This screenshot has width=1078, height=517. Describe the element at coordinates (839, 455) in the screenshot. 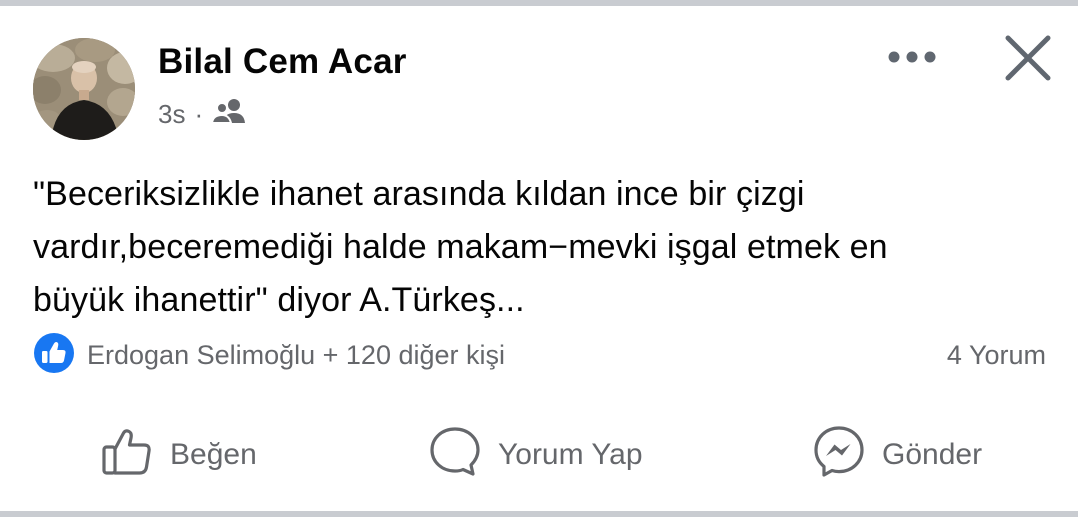

I see `messenger-icon` at that location.